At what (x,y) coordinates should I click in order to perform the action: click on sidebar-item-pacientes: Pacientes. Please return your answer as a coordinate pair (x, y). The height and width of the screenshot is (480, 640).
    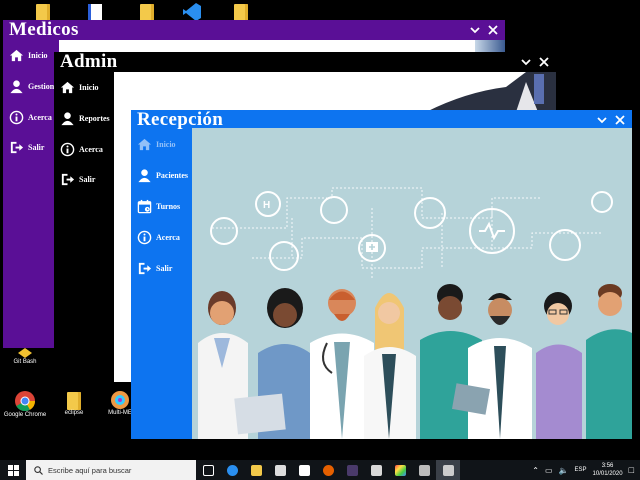
    Looking at the image, I should click on (162, 175).